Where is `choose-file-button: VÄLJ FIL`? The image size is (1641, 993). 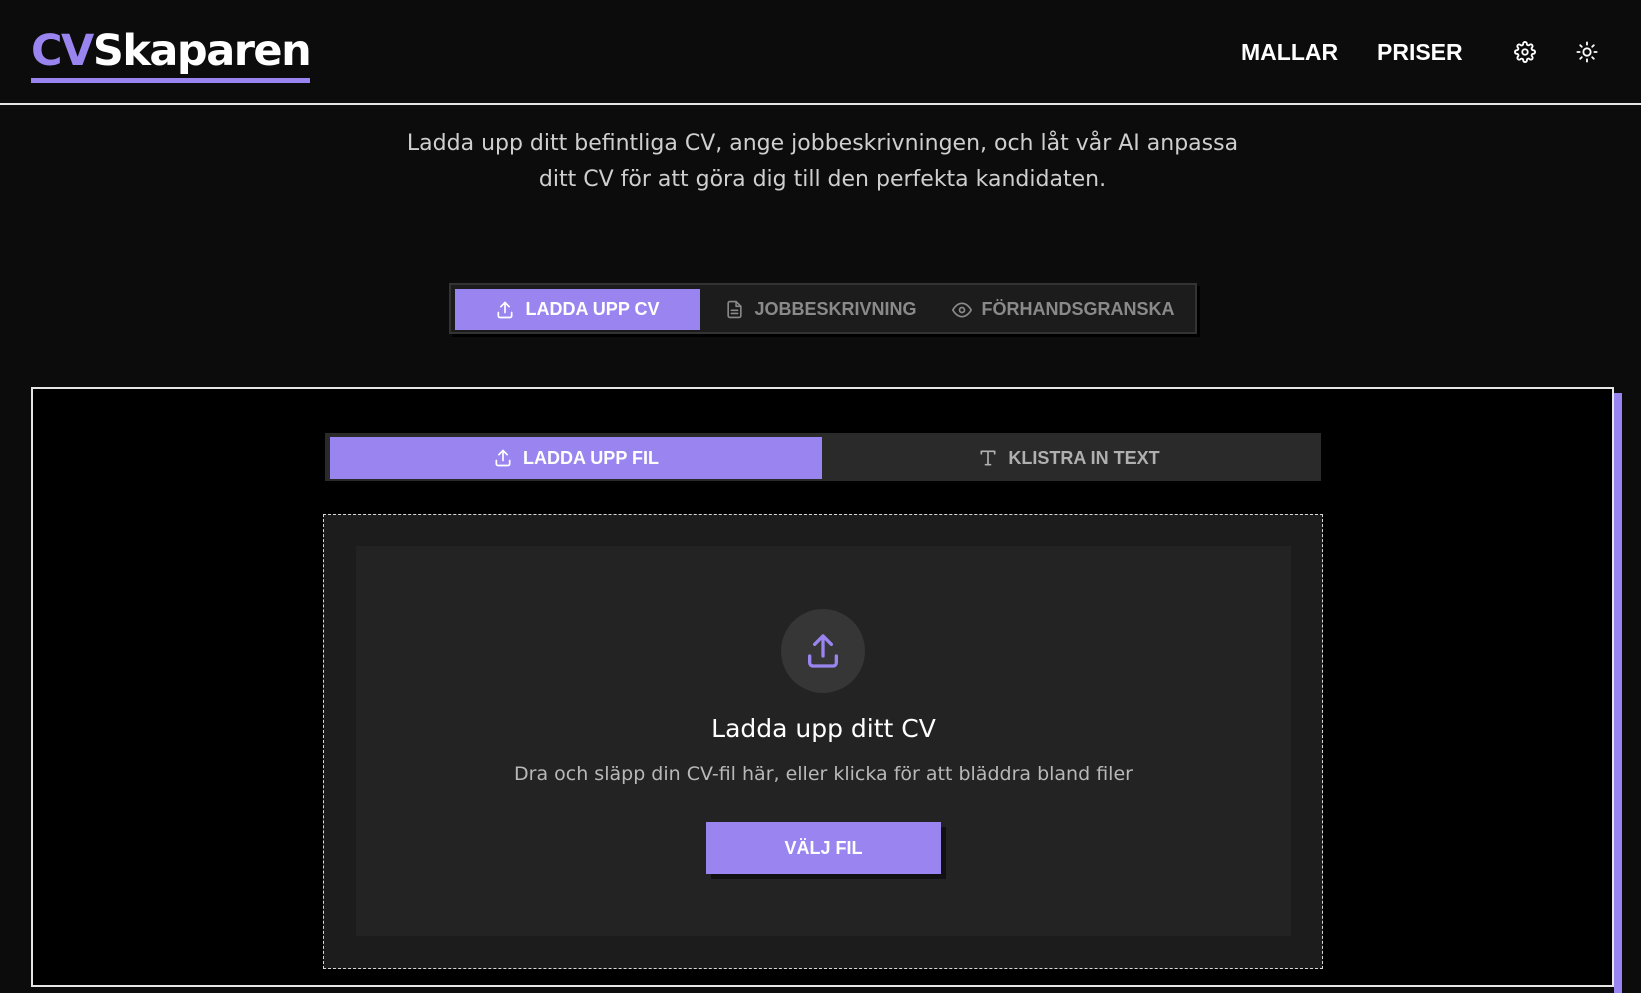
choose-file-button: VÄLJ FIL is located at coordinates (823, 848).